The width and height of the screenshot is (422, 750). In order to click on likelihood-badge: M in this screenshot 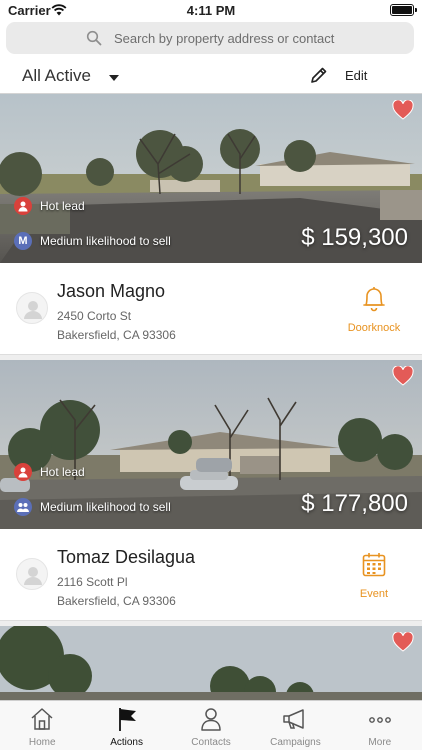, I will do `click(23, 241)`.